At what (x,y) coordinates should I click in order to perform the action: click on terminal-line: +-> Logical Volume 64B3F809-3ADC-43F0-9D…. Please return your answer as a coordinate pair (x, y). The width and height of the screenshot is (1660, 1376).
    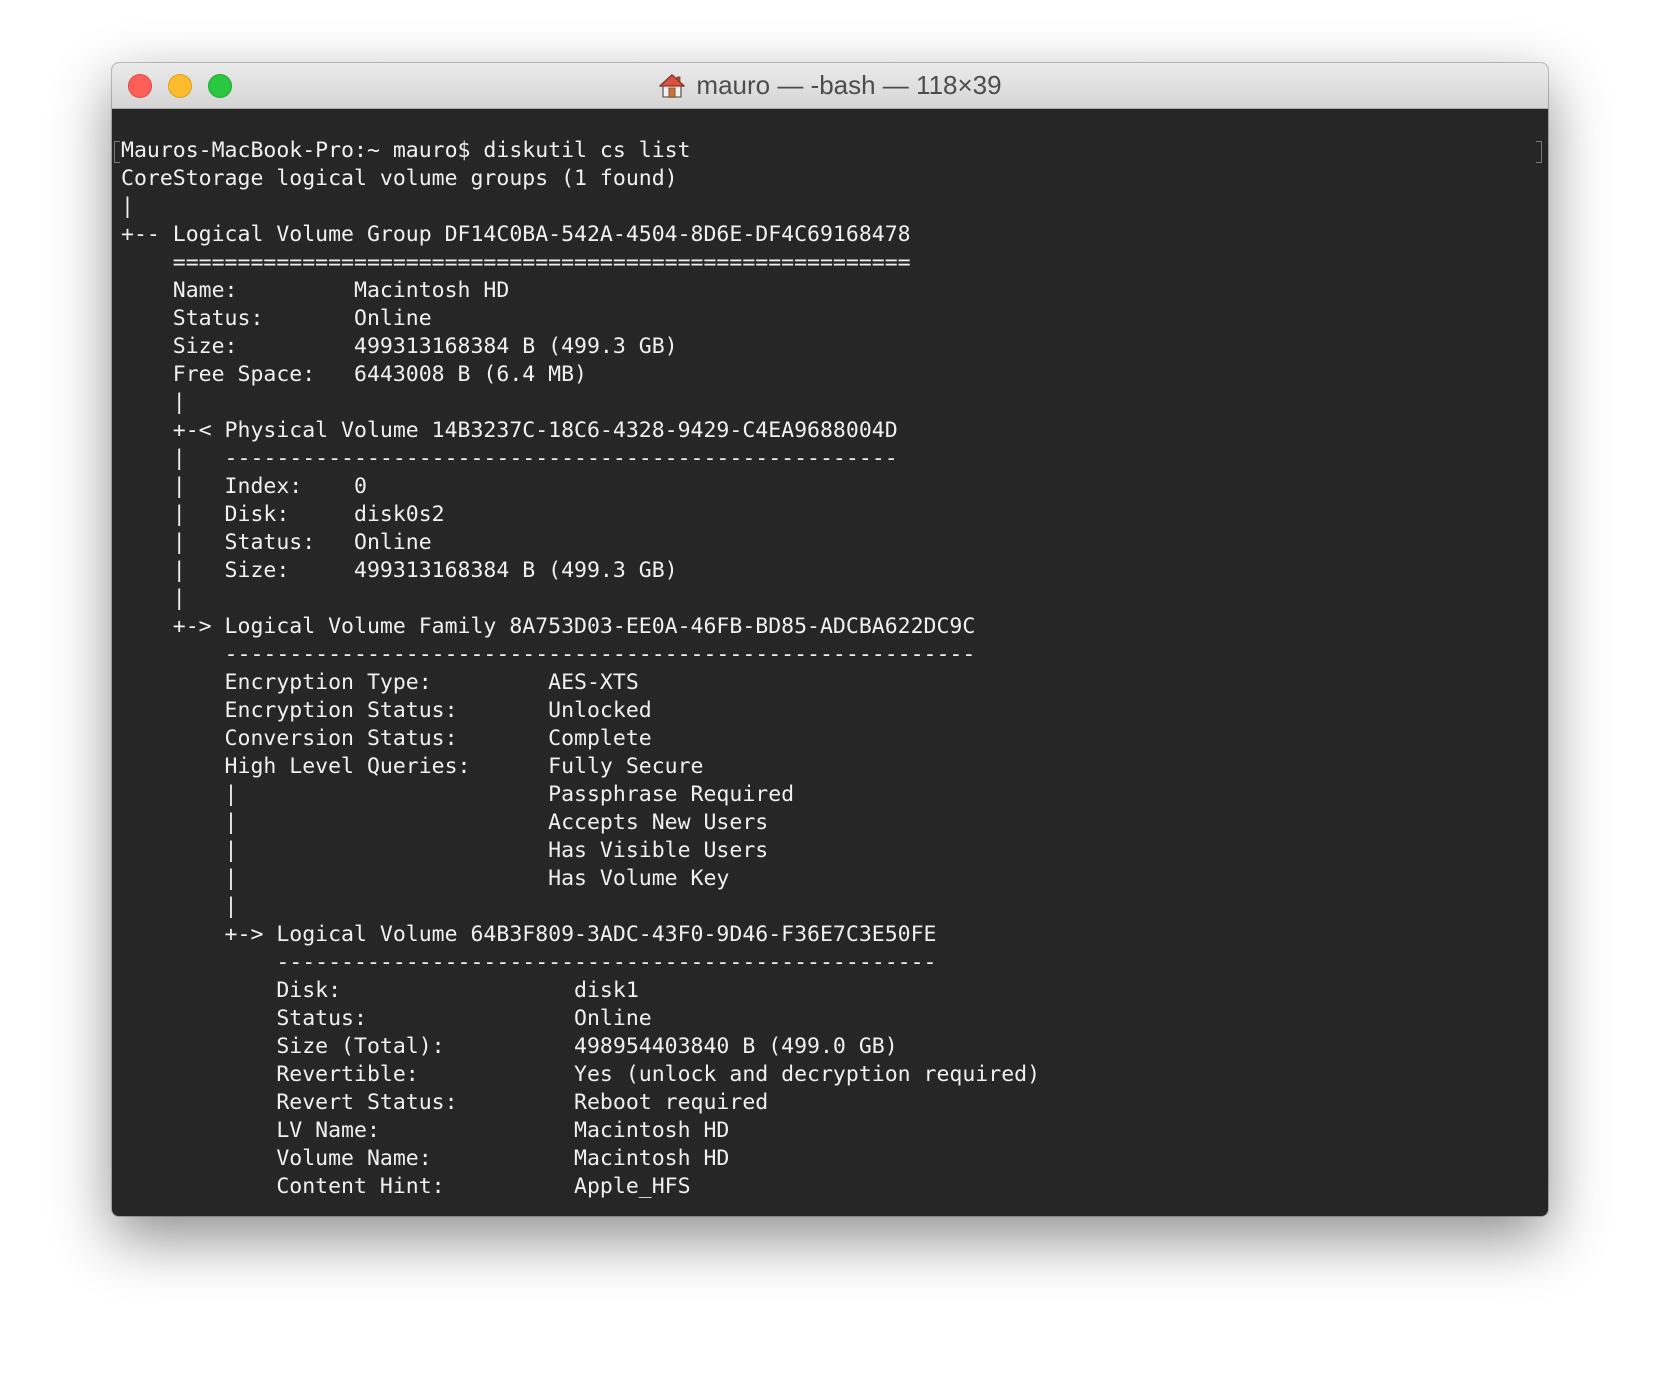
    Looking at the image, I should click on (529, 934).